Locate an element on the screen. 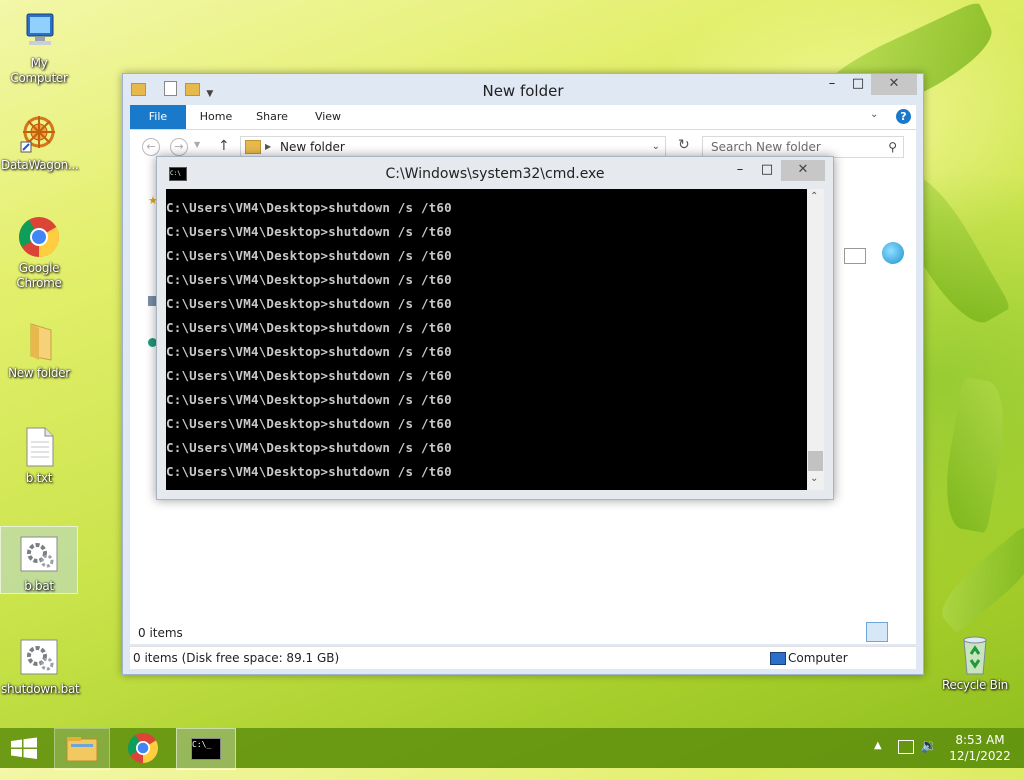  desktop-icon-label: Recycle Bin is located at coordinates (975, 685).